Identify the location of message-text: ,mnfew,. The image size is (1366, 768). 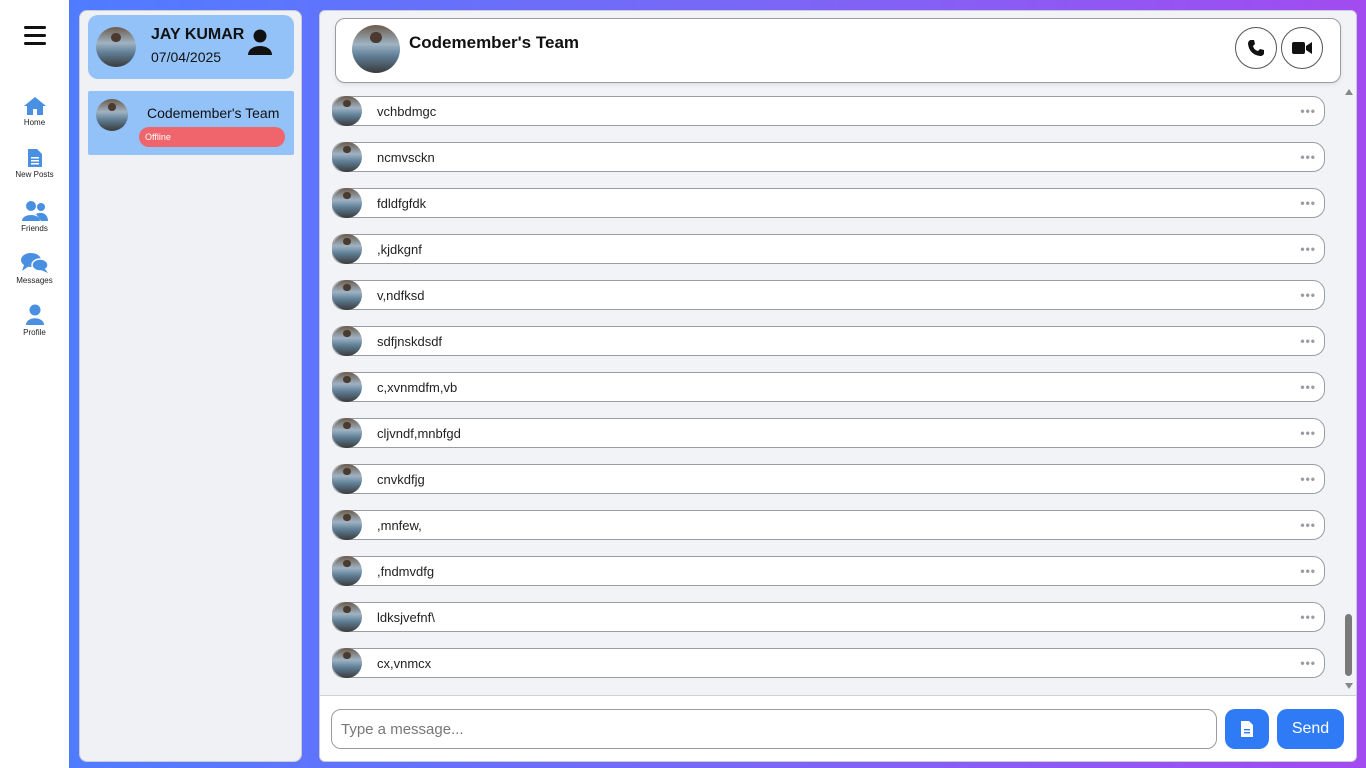
(399, 525).